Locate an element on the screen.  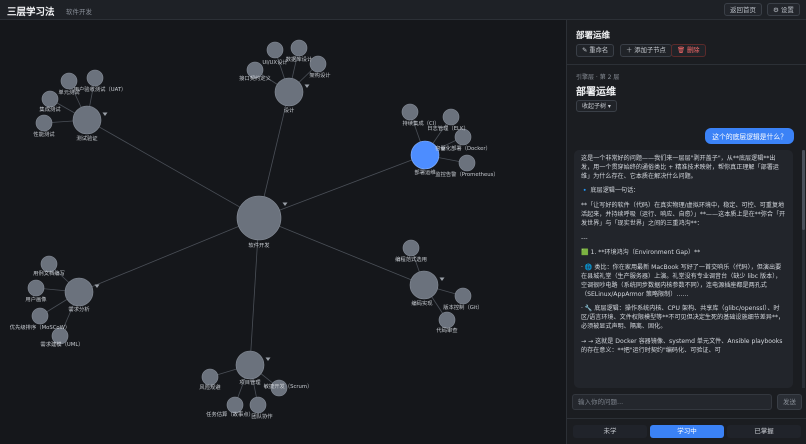
status-learning-button: 学习中 is located at coordinates (687, 431).